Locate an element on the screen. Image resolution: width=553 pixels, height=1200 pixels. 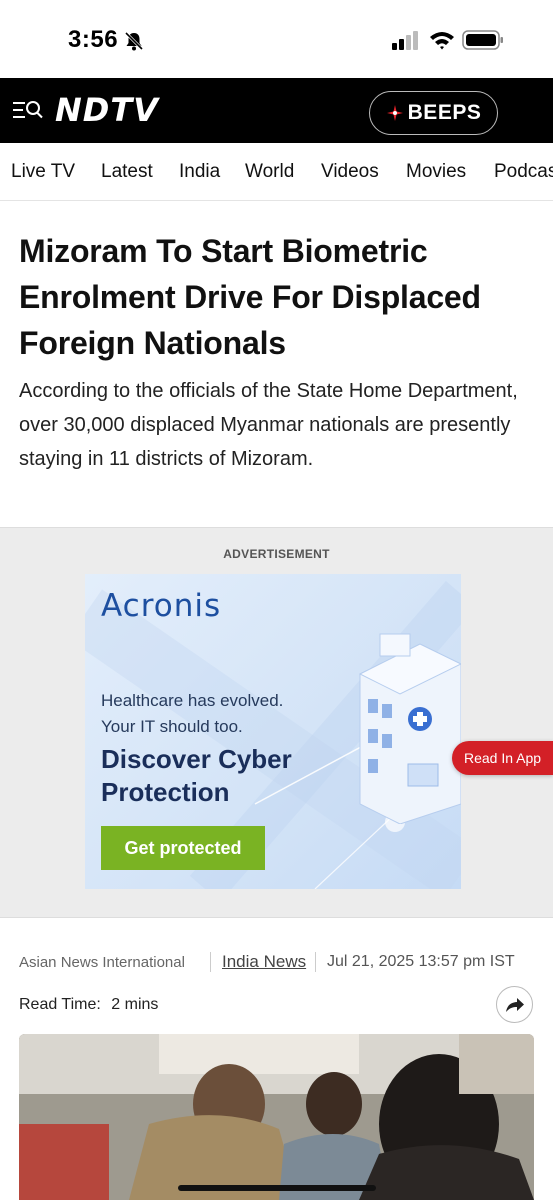
ad-line-2: Your IT should too. is located at coordinates (172, 726).